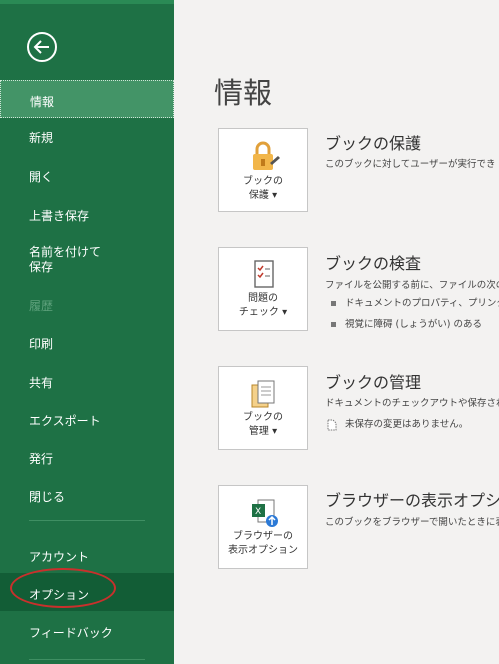 This screenshot has width=499, height=664. Describe the element at coordinates (410, 164) in the screenshot. I see `protect-section-desc: このブックに対してユーザーが実行でき` at that location.